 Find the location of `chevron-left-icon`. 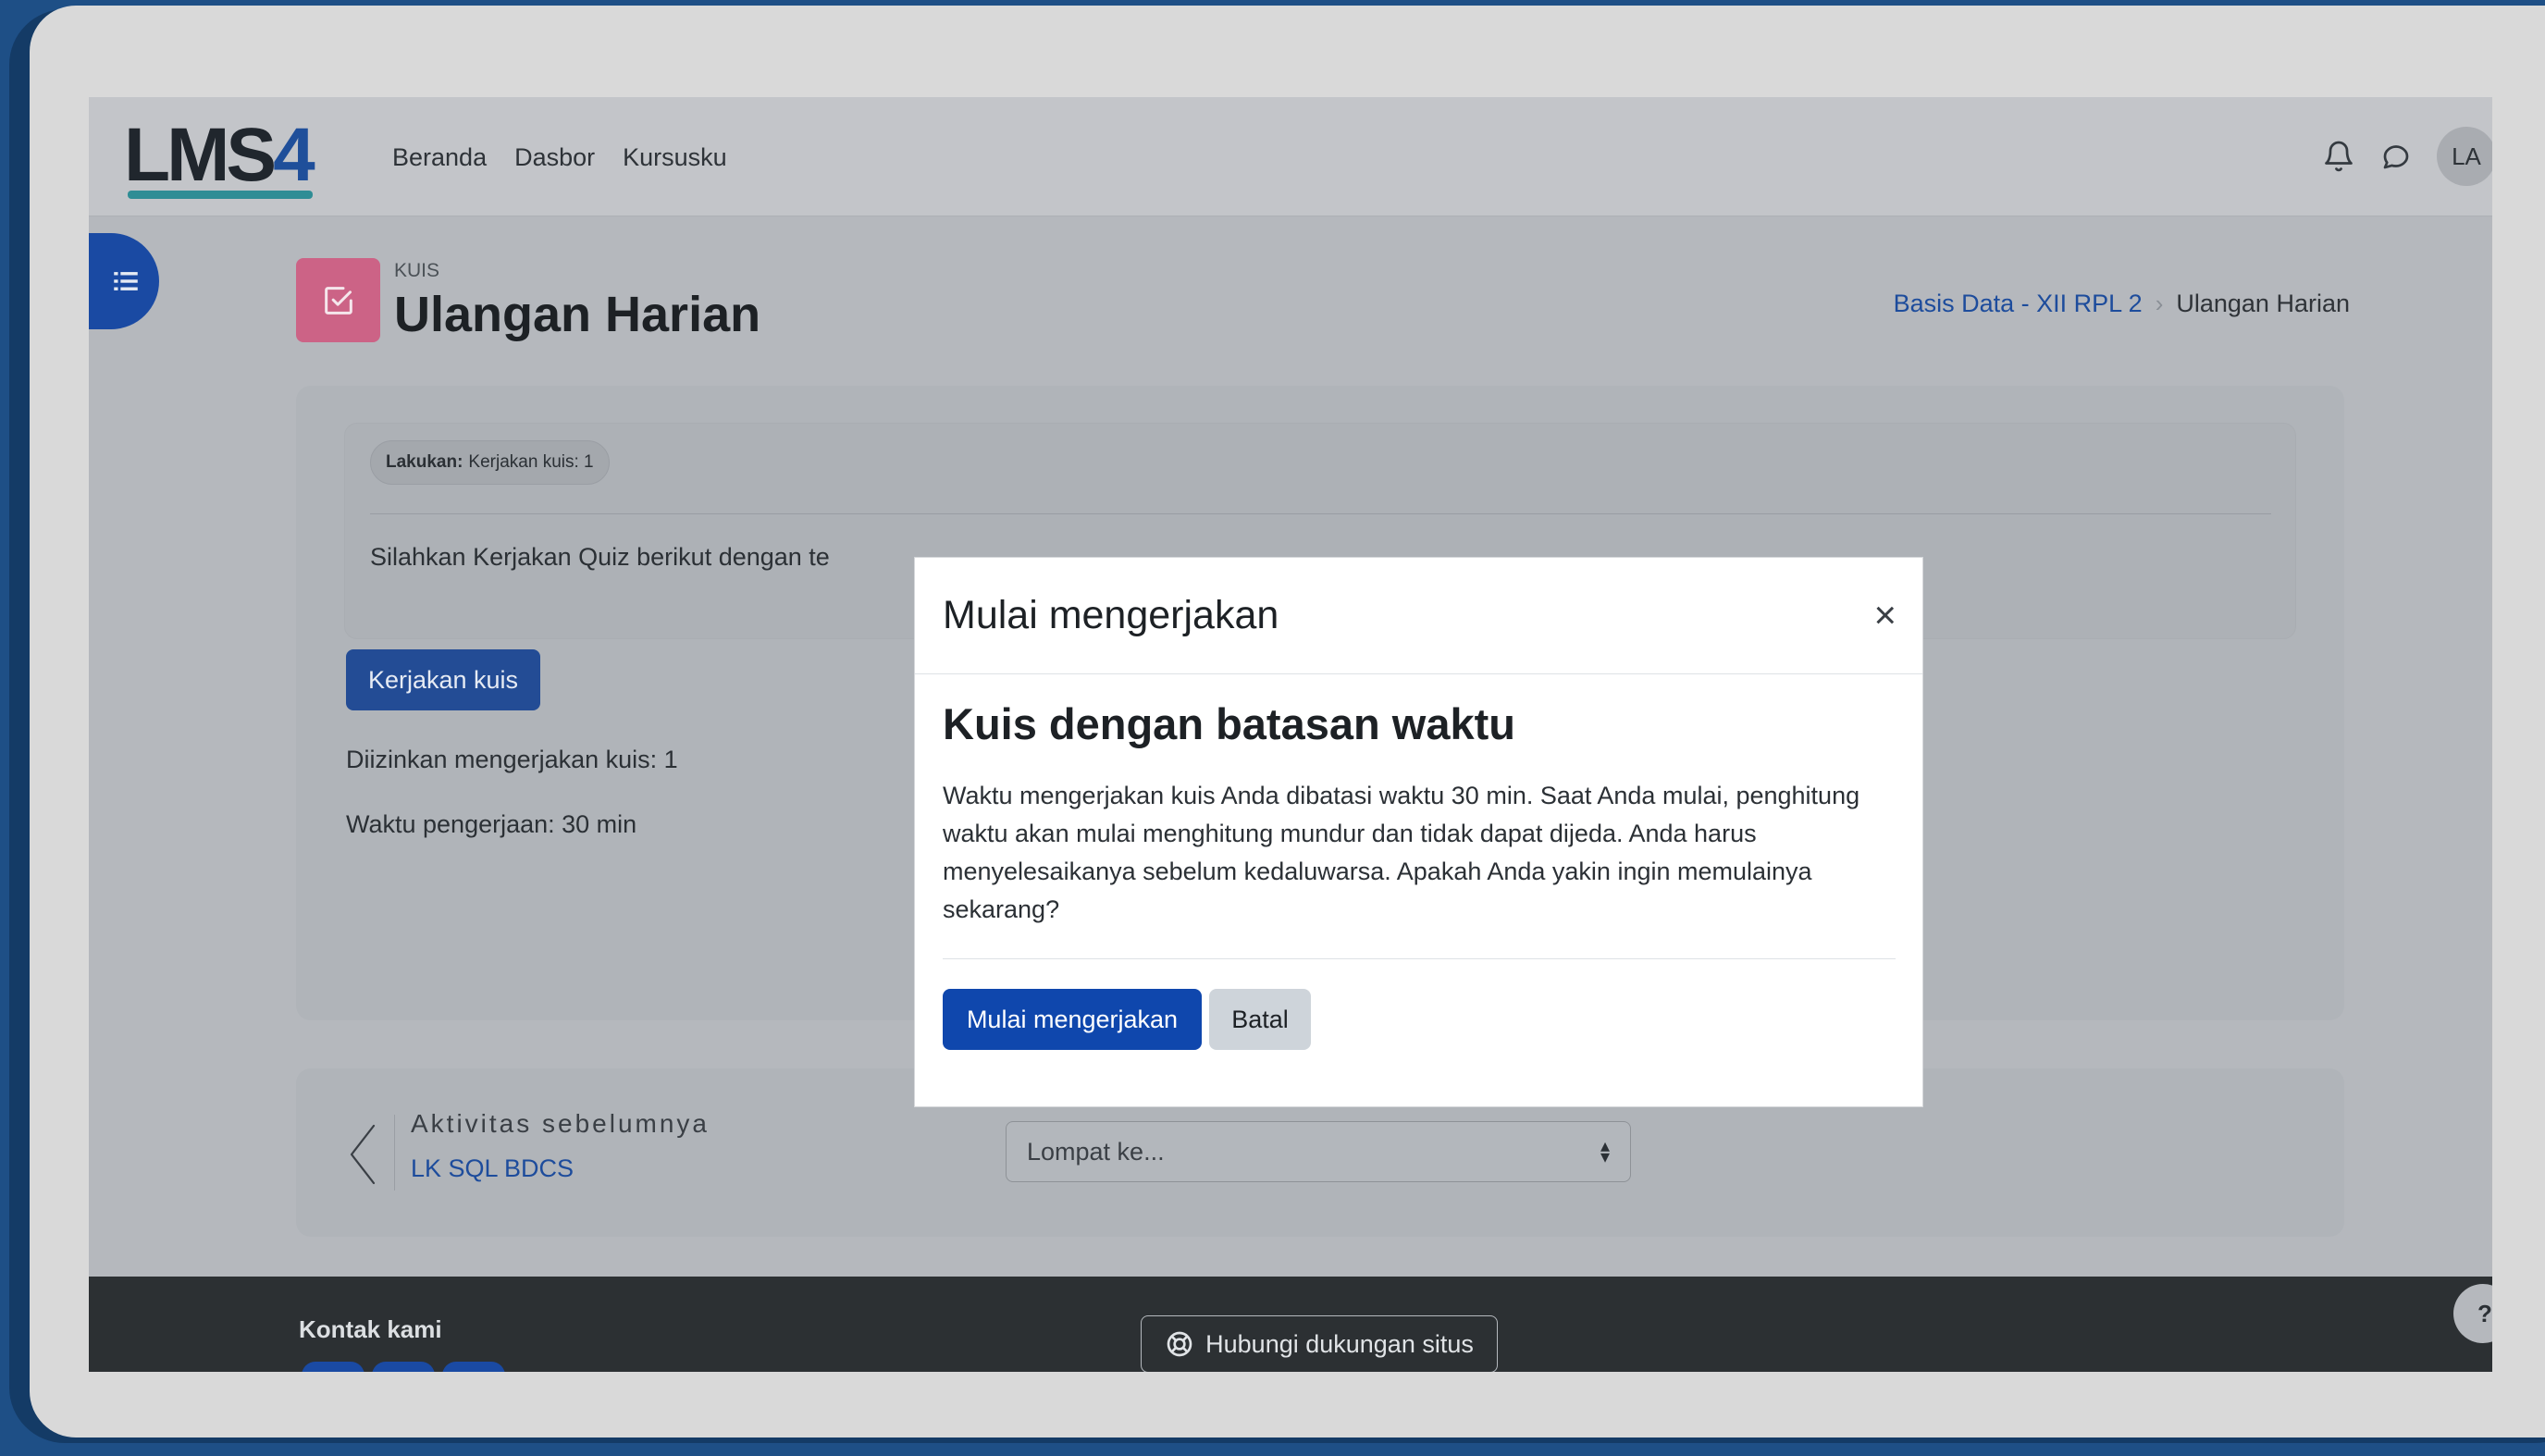

chevron-left-icon is located at coordinates (361, 1154).